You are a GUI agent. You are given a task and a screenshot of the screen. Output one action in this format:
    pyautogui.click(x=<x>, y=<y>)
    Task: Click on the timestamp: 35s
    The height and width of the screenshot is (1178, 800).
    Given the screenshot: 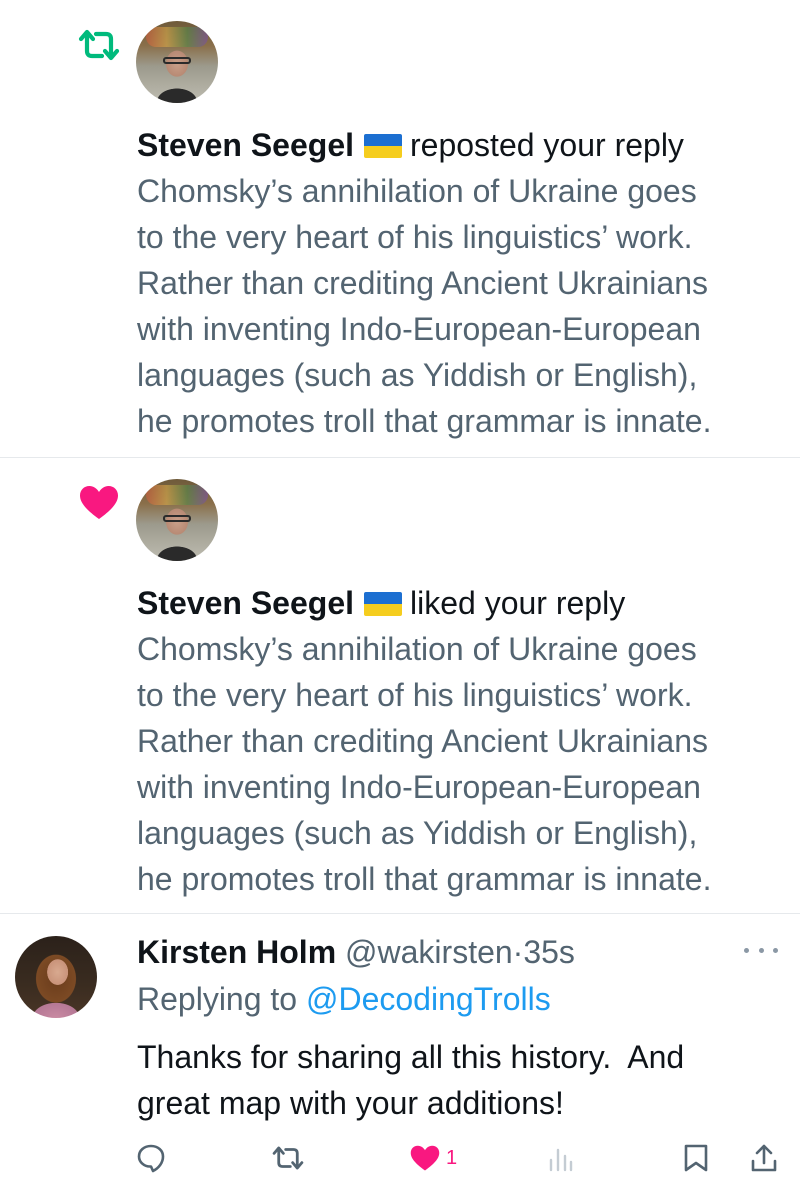 What is the action you would take?
    pyautogui.click(x=549, y=952)
    